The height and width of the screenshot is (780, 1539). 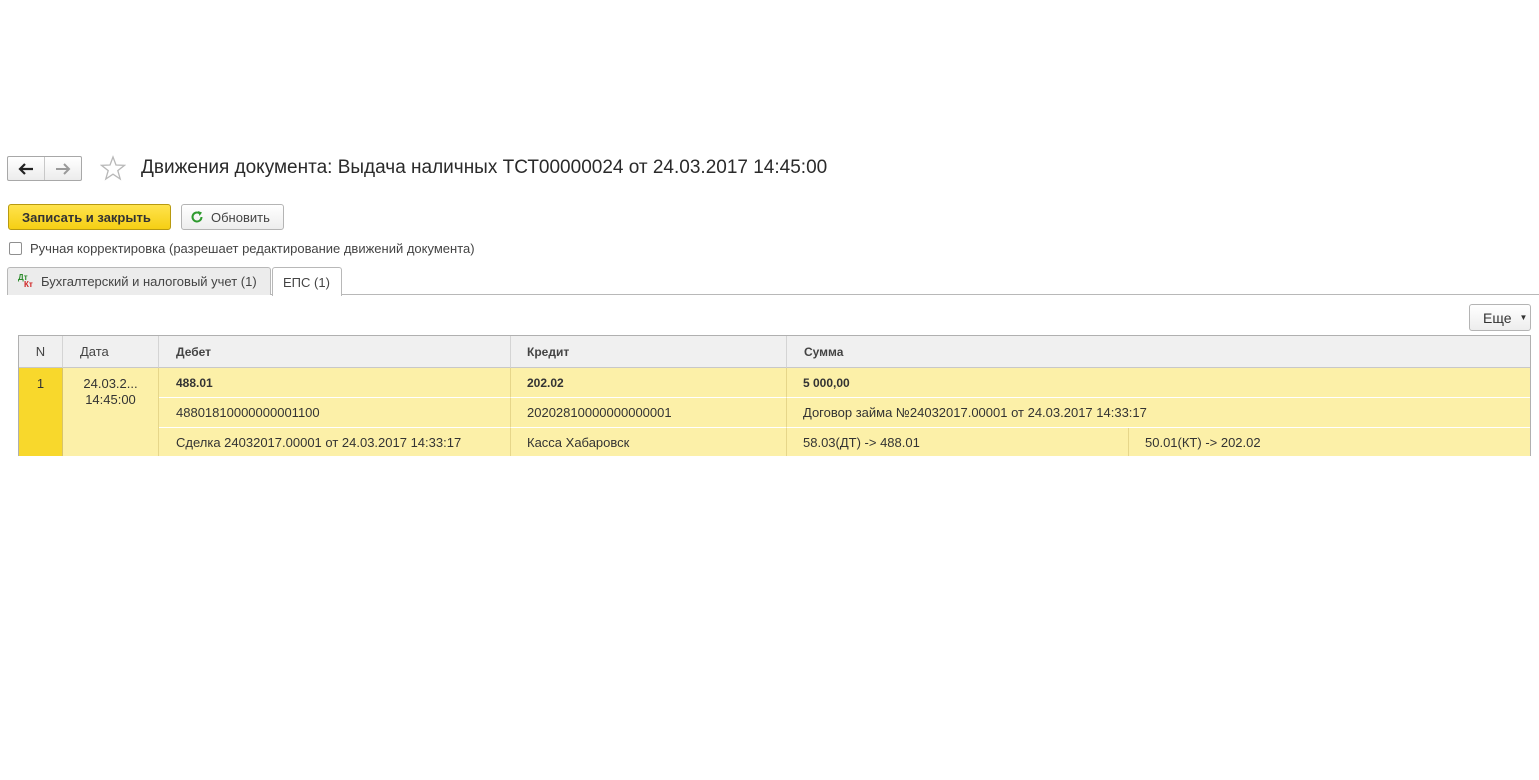 I want to click on save-and-close-button: Записать и закрыть, so click(x=89, y=217).